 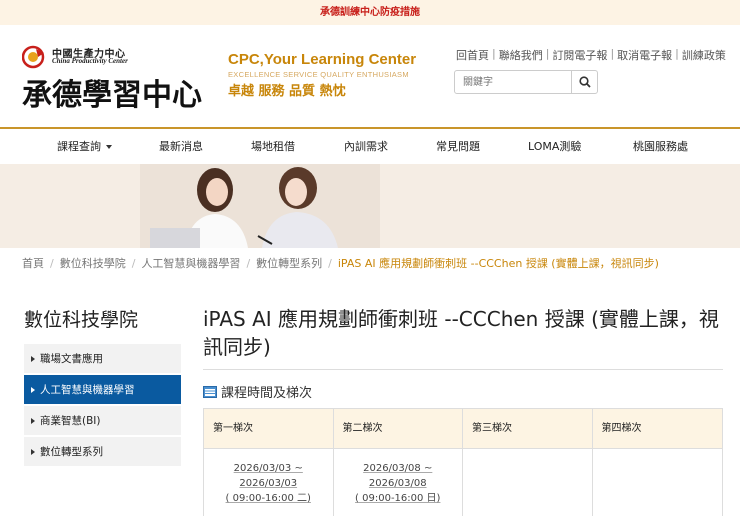 What do you see at coordinates (112, 95) in the screenshot?
I see `logo-main-title: 承德學習中心` at bounding box center [112, 95].